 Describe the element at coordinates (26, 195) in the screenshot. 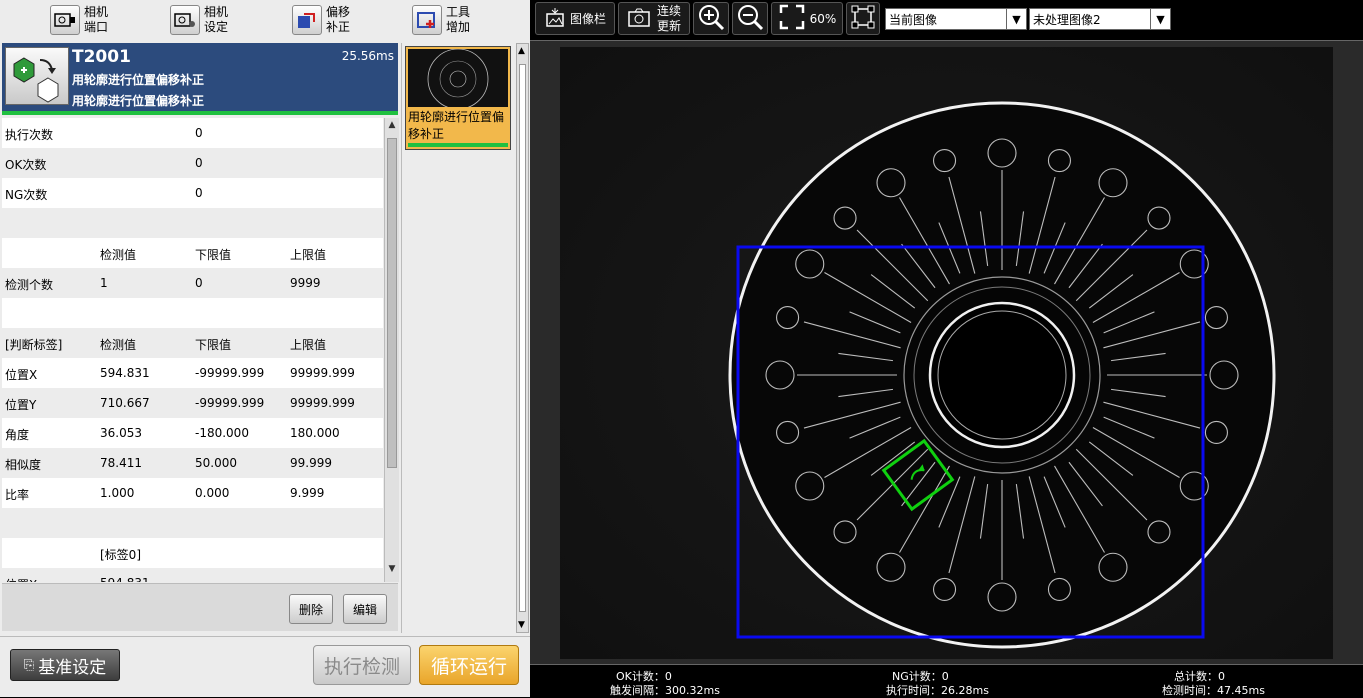

I see `table-cell: NG次数` at that location.